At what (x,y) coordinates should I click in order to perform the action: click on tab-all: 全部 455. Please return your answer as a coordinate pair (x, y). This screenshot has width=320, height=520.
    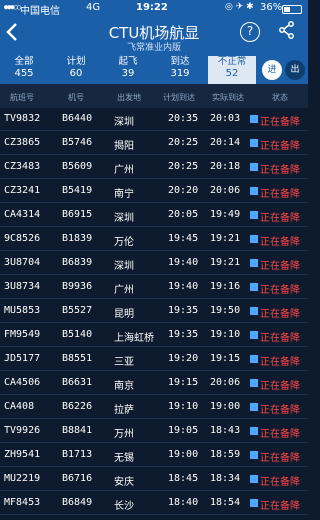
    Looking at the image, I should click on (24, 68).